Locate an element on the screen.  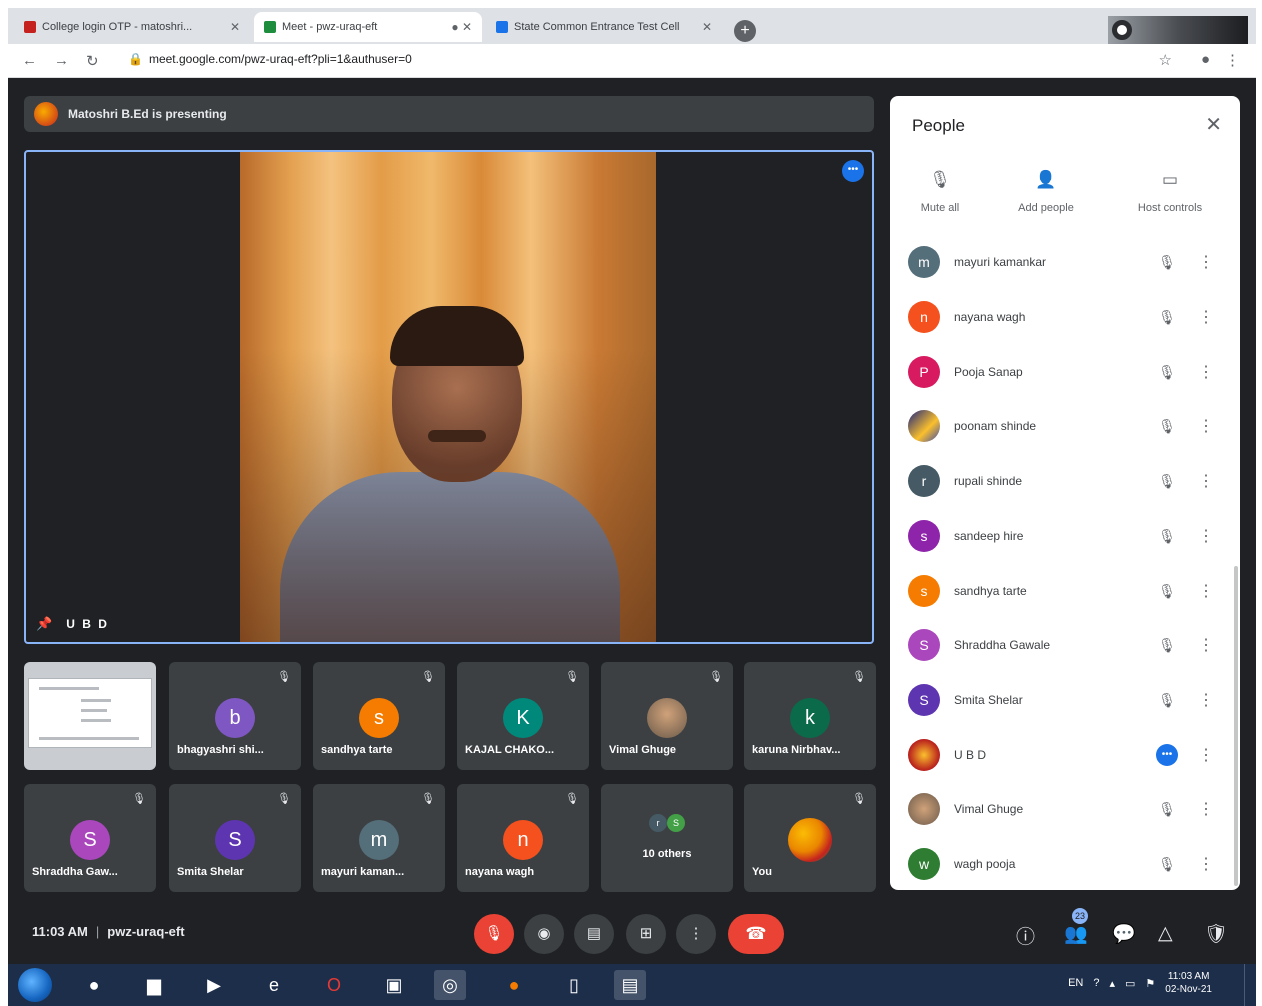
network-tray-icon: ▭ is located at coordinates (1130, 983).